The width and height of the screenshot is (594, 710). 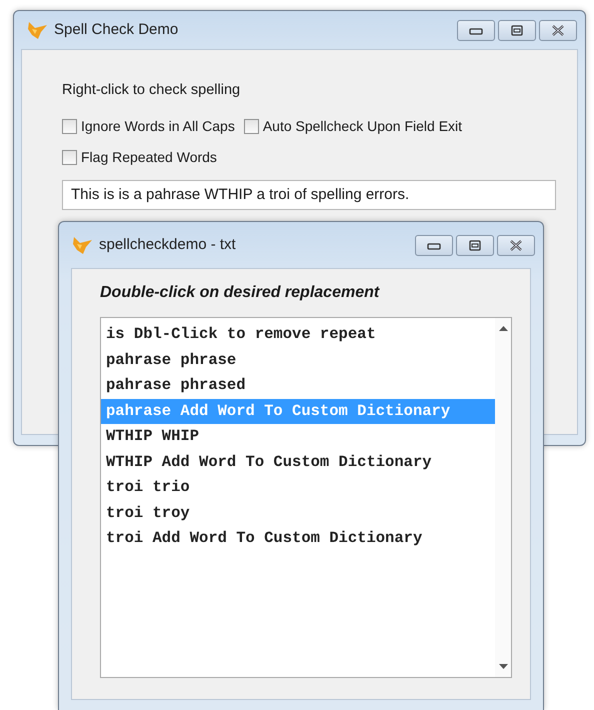 What do you see at coordinates (167, 244) in the screenshot?
I see `window-title: spellcheckdemo - txt` at bounding box center [167, 244].